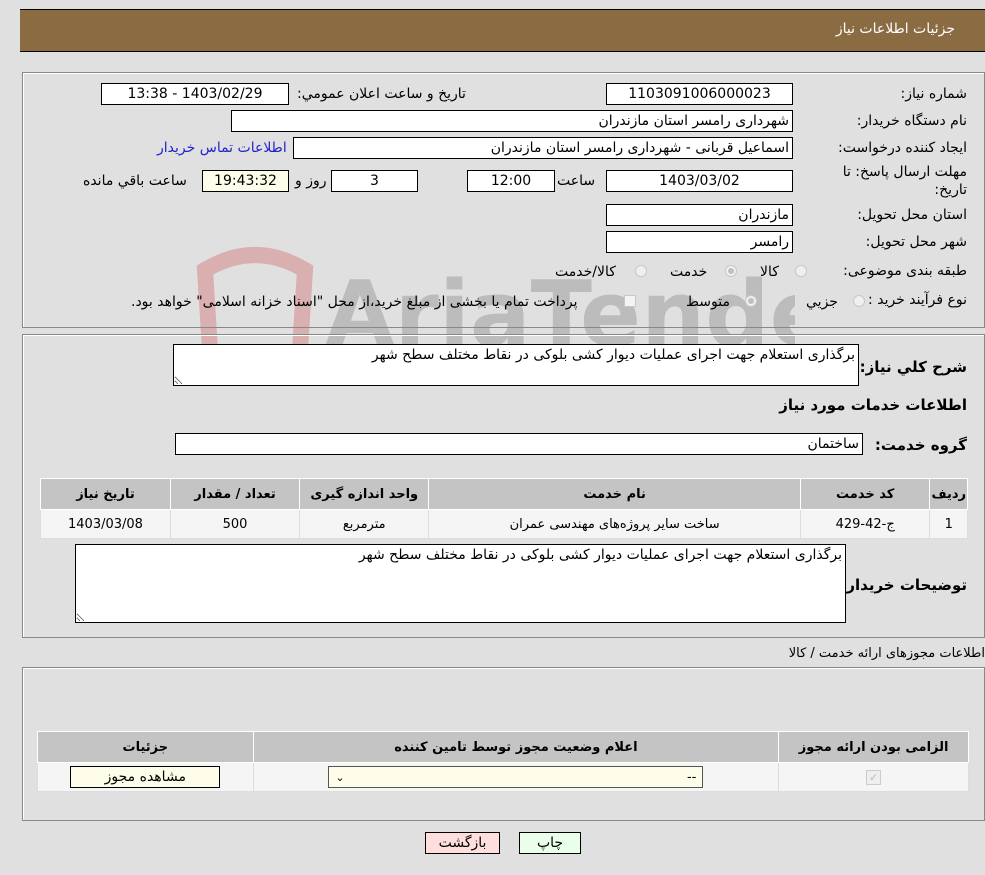 The width and height of the screenshot is (985, 875). I want to click on col-unit: واحد اندازه گیری, so click(364, 494).